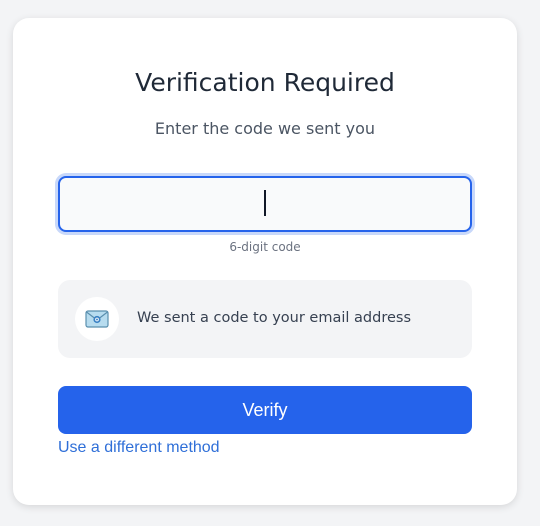 Image resolution: width=540 pixels, height=526 pixels. I want to click on page-subtitle: Enter the code we sent you, so click(265, 128).